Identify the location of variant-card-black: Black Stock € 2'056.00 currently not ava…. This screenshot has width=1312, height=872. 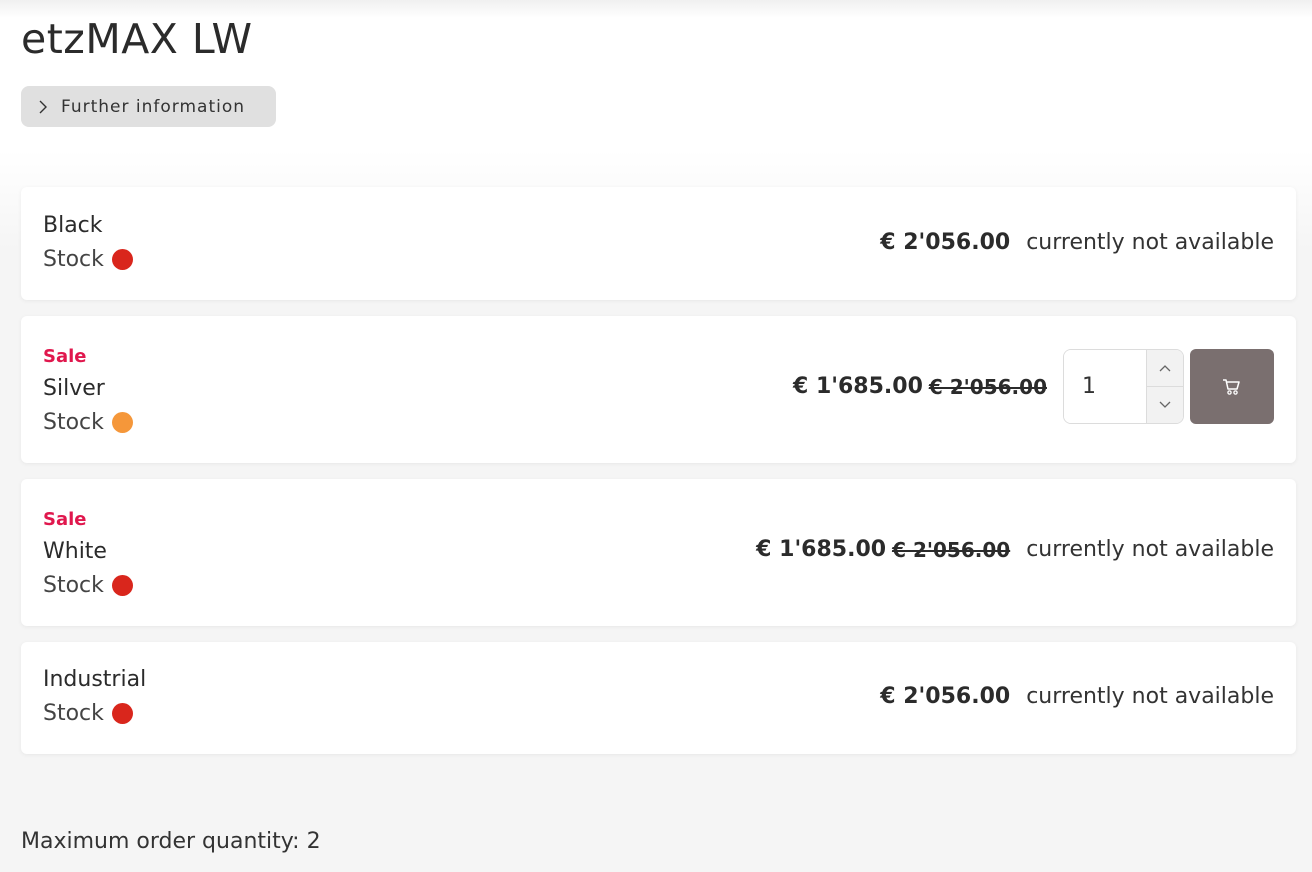
(658, 243).